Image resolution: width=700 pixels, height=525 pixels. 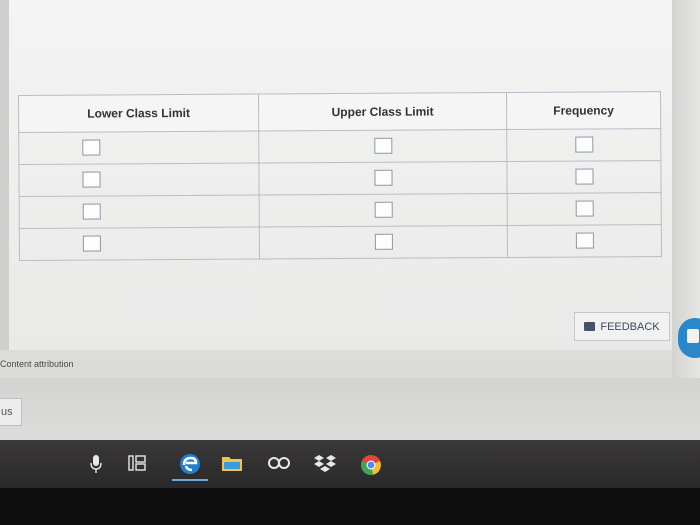 I want to click on right-panel-edge, so click(x=686, y=220).